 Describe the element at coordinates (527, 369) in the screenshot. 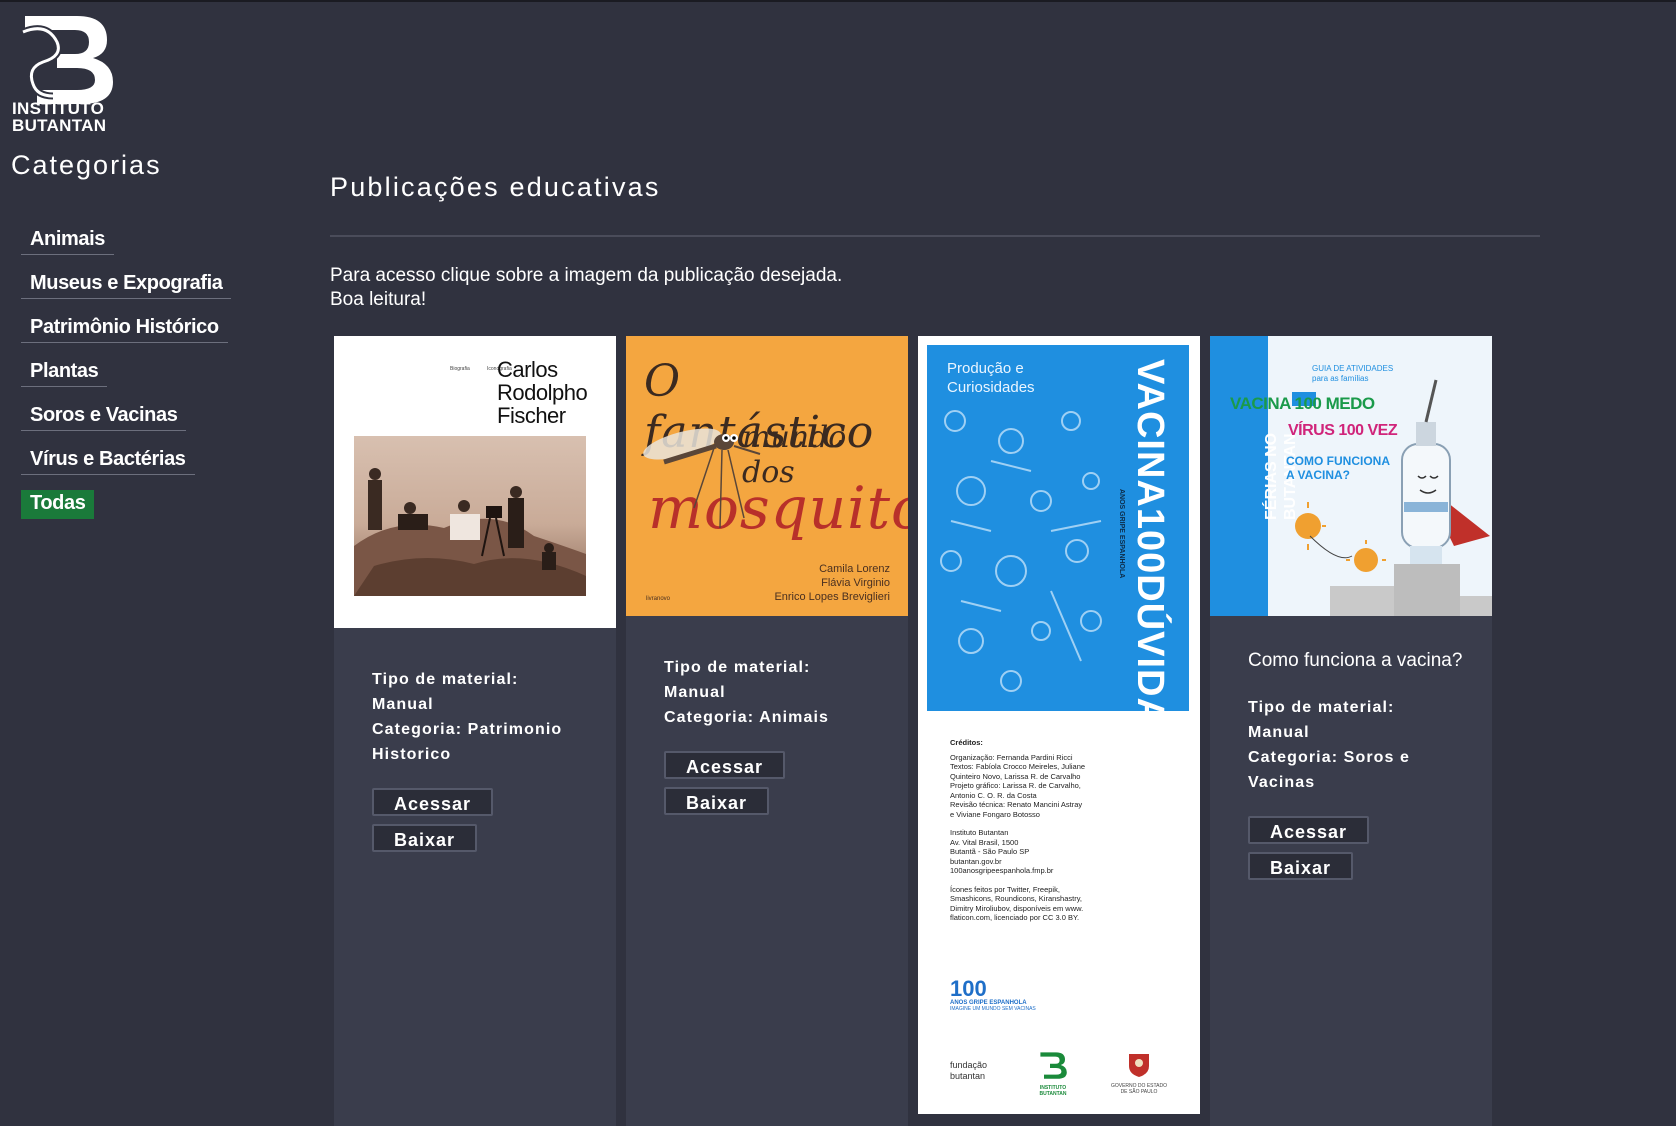

I see `cover-title-l1: Carlos` at that location.